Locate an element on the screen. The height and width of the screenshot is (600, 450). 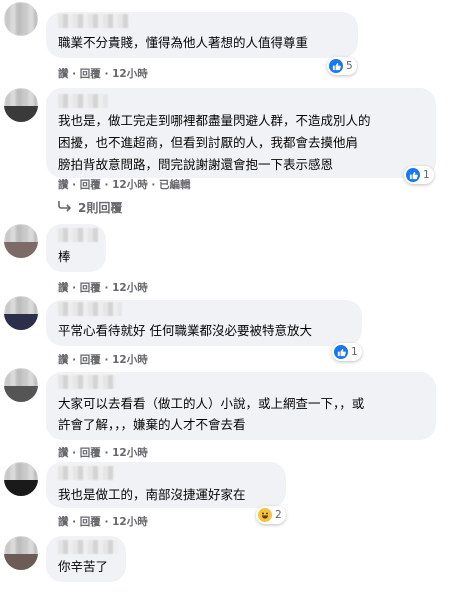
reaction-count: 5 is located at coordinates (349, 66).